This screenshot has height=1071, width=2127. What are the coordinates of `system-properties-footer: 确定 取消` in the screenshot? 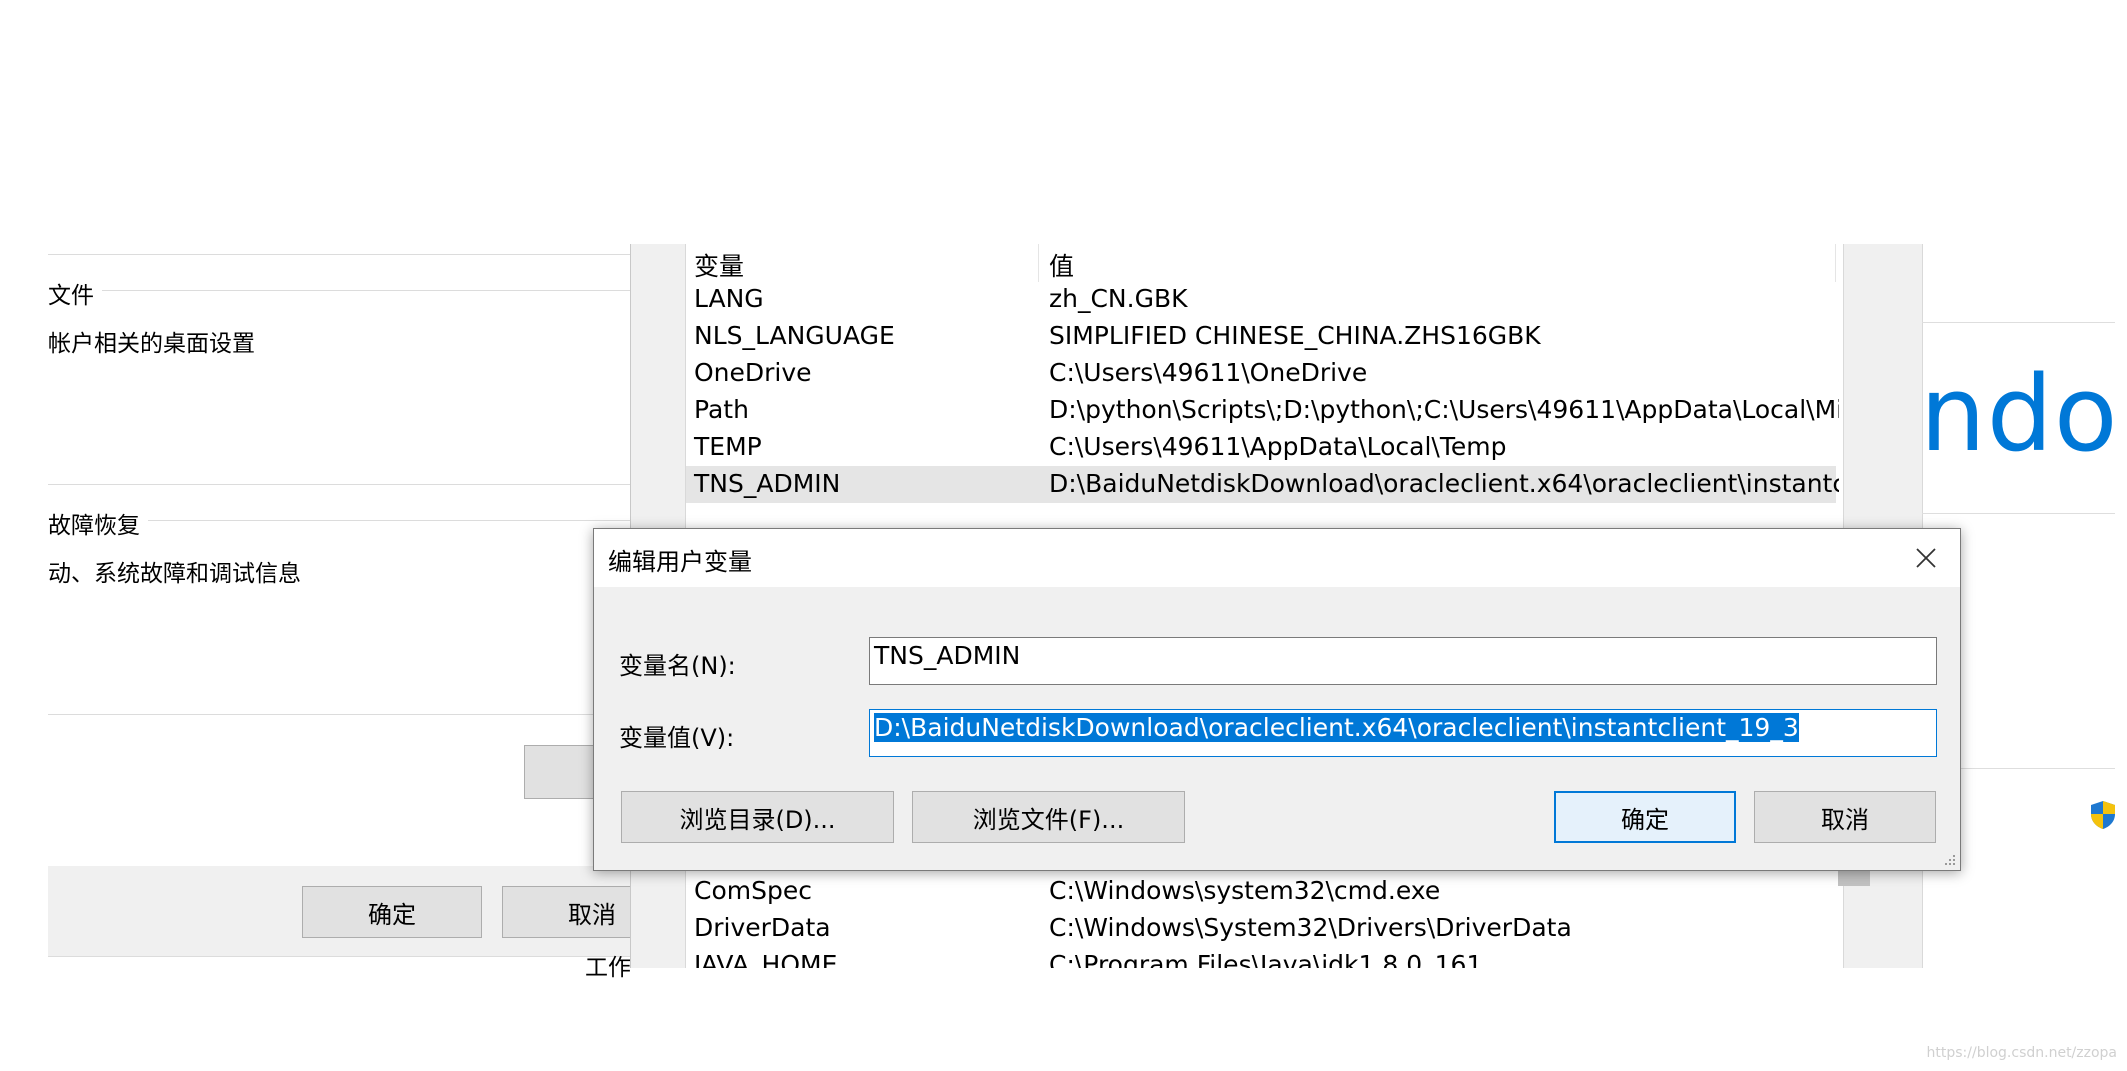 It's located at (340, 911).